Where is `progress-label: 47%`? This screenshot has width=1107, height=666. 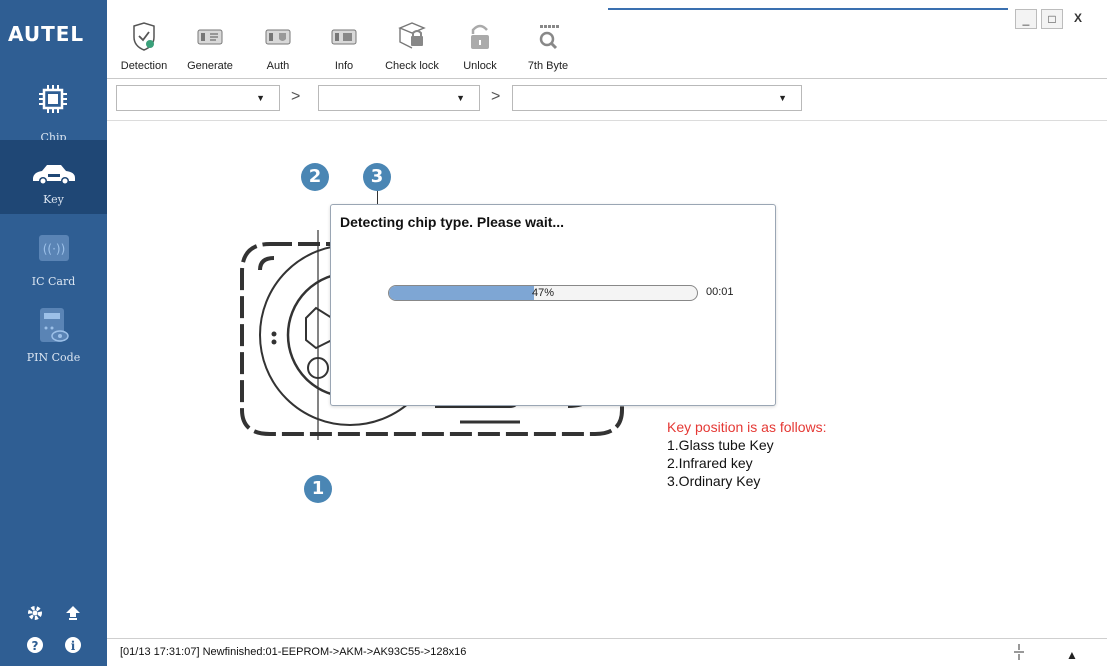
progress-label: 47% is located at coordinates (543, 293).